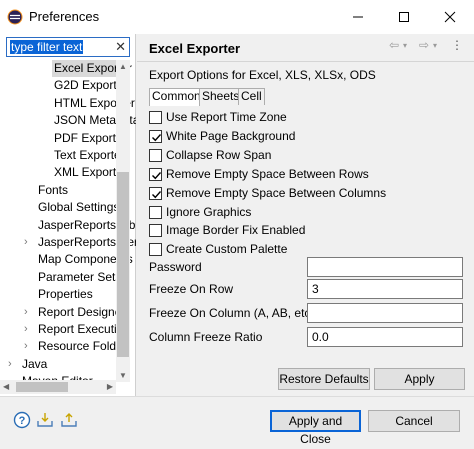 The width and height of the screenshot is (474, 449). I want to click on close-button, so click(450, 17).